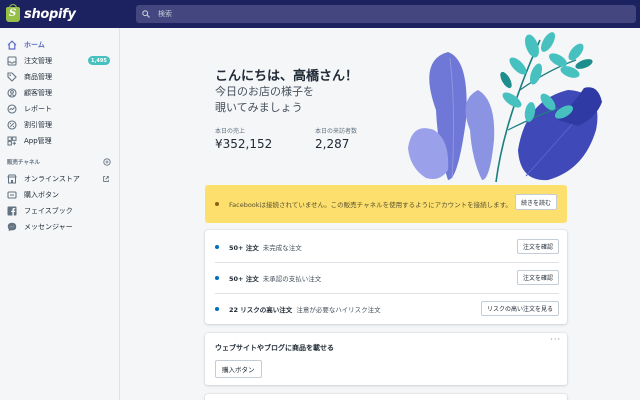  Describe the element at coordinates (12, 45) in the screenshot. I see `home-icon` at that location.